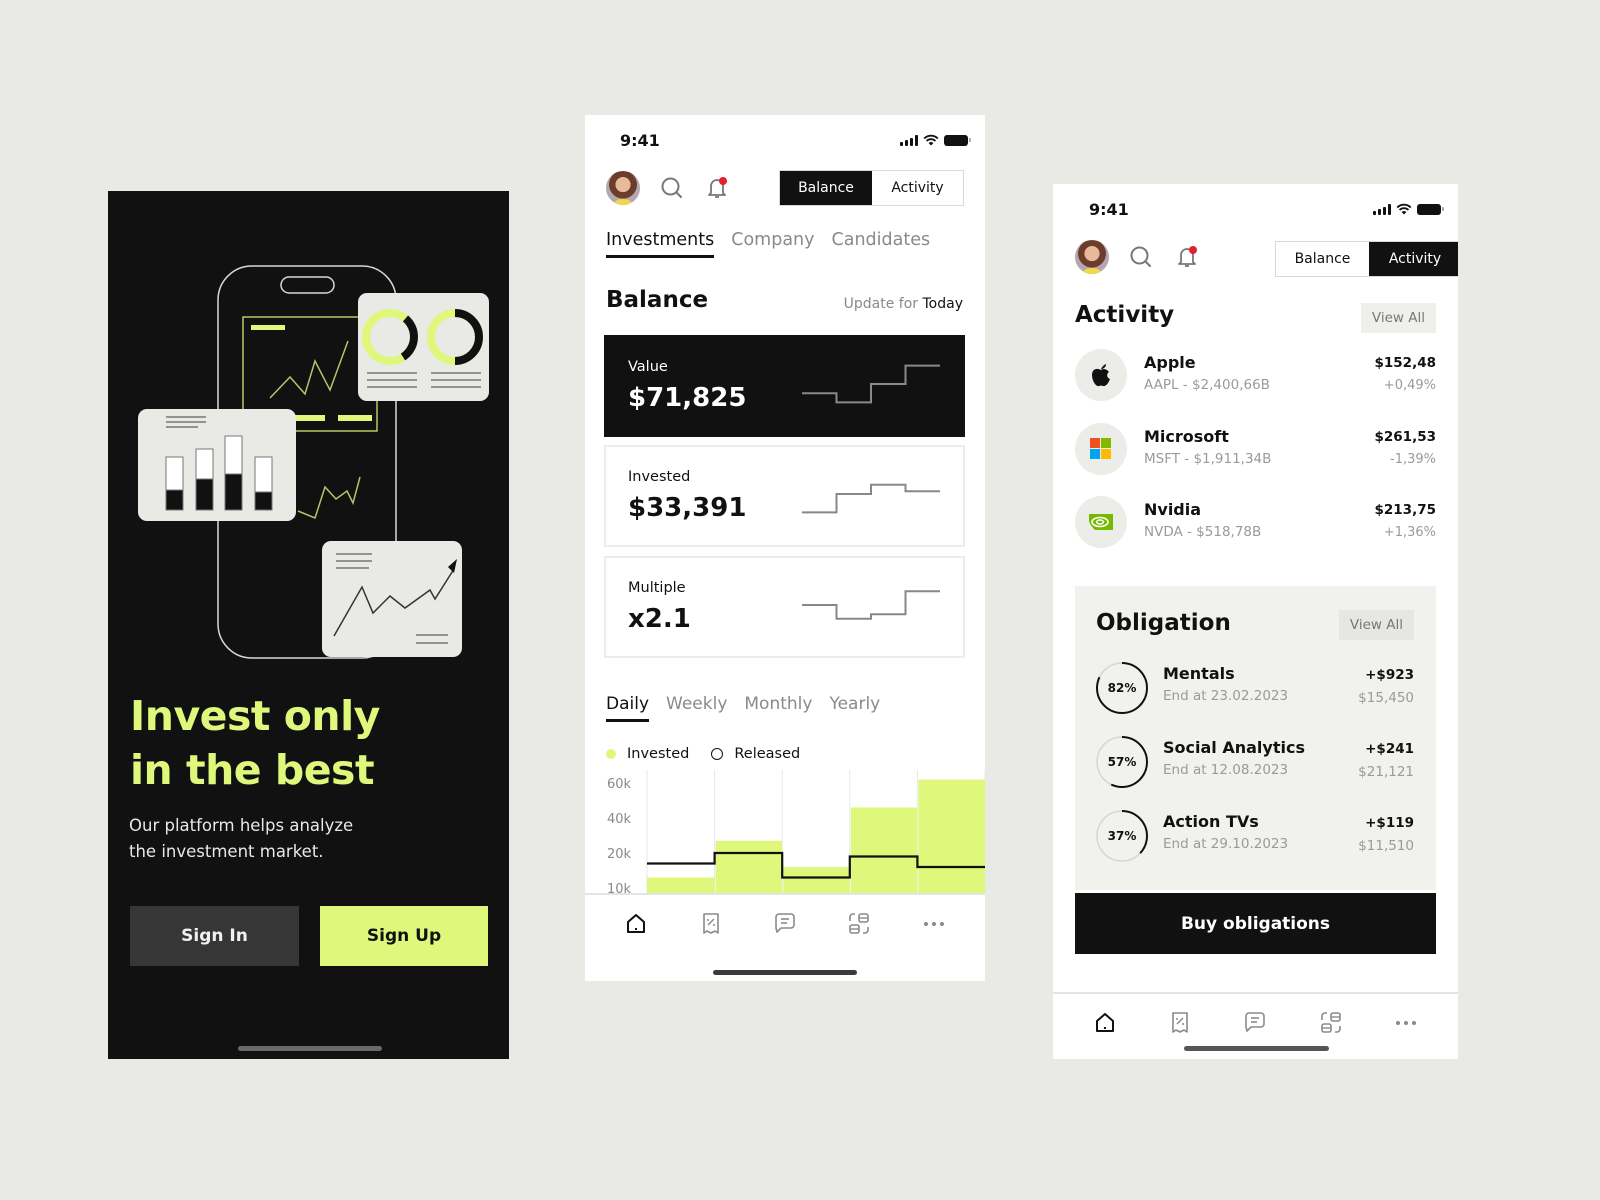 The image size is (1600, 1200). I want to click on legend-released: Released, so click(755, 754).